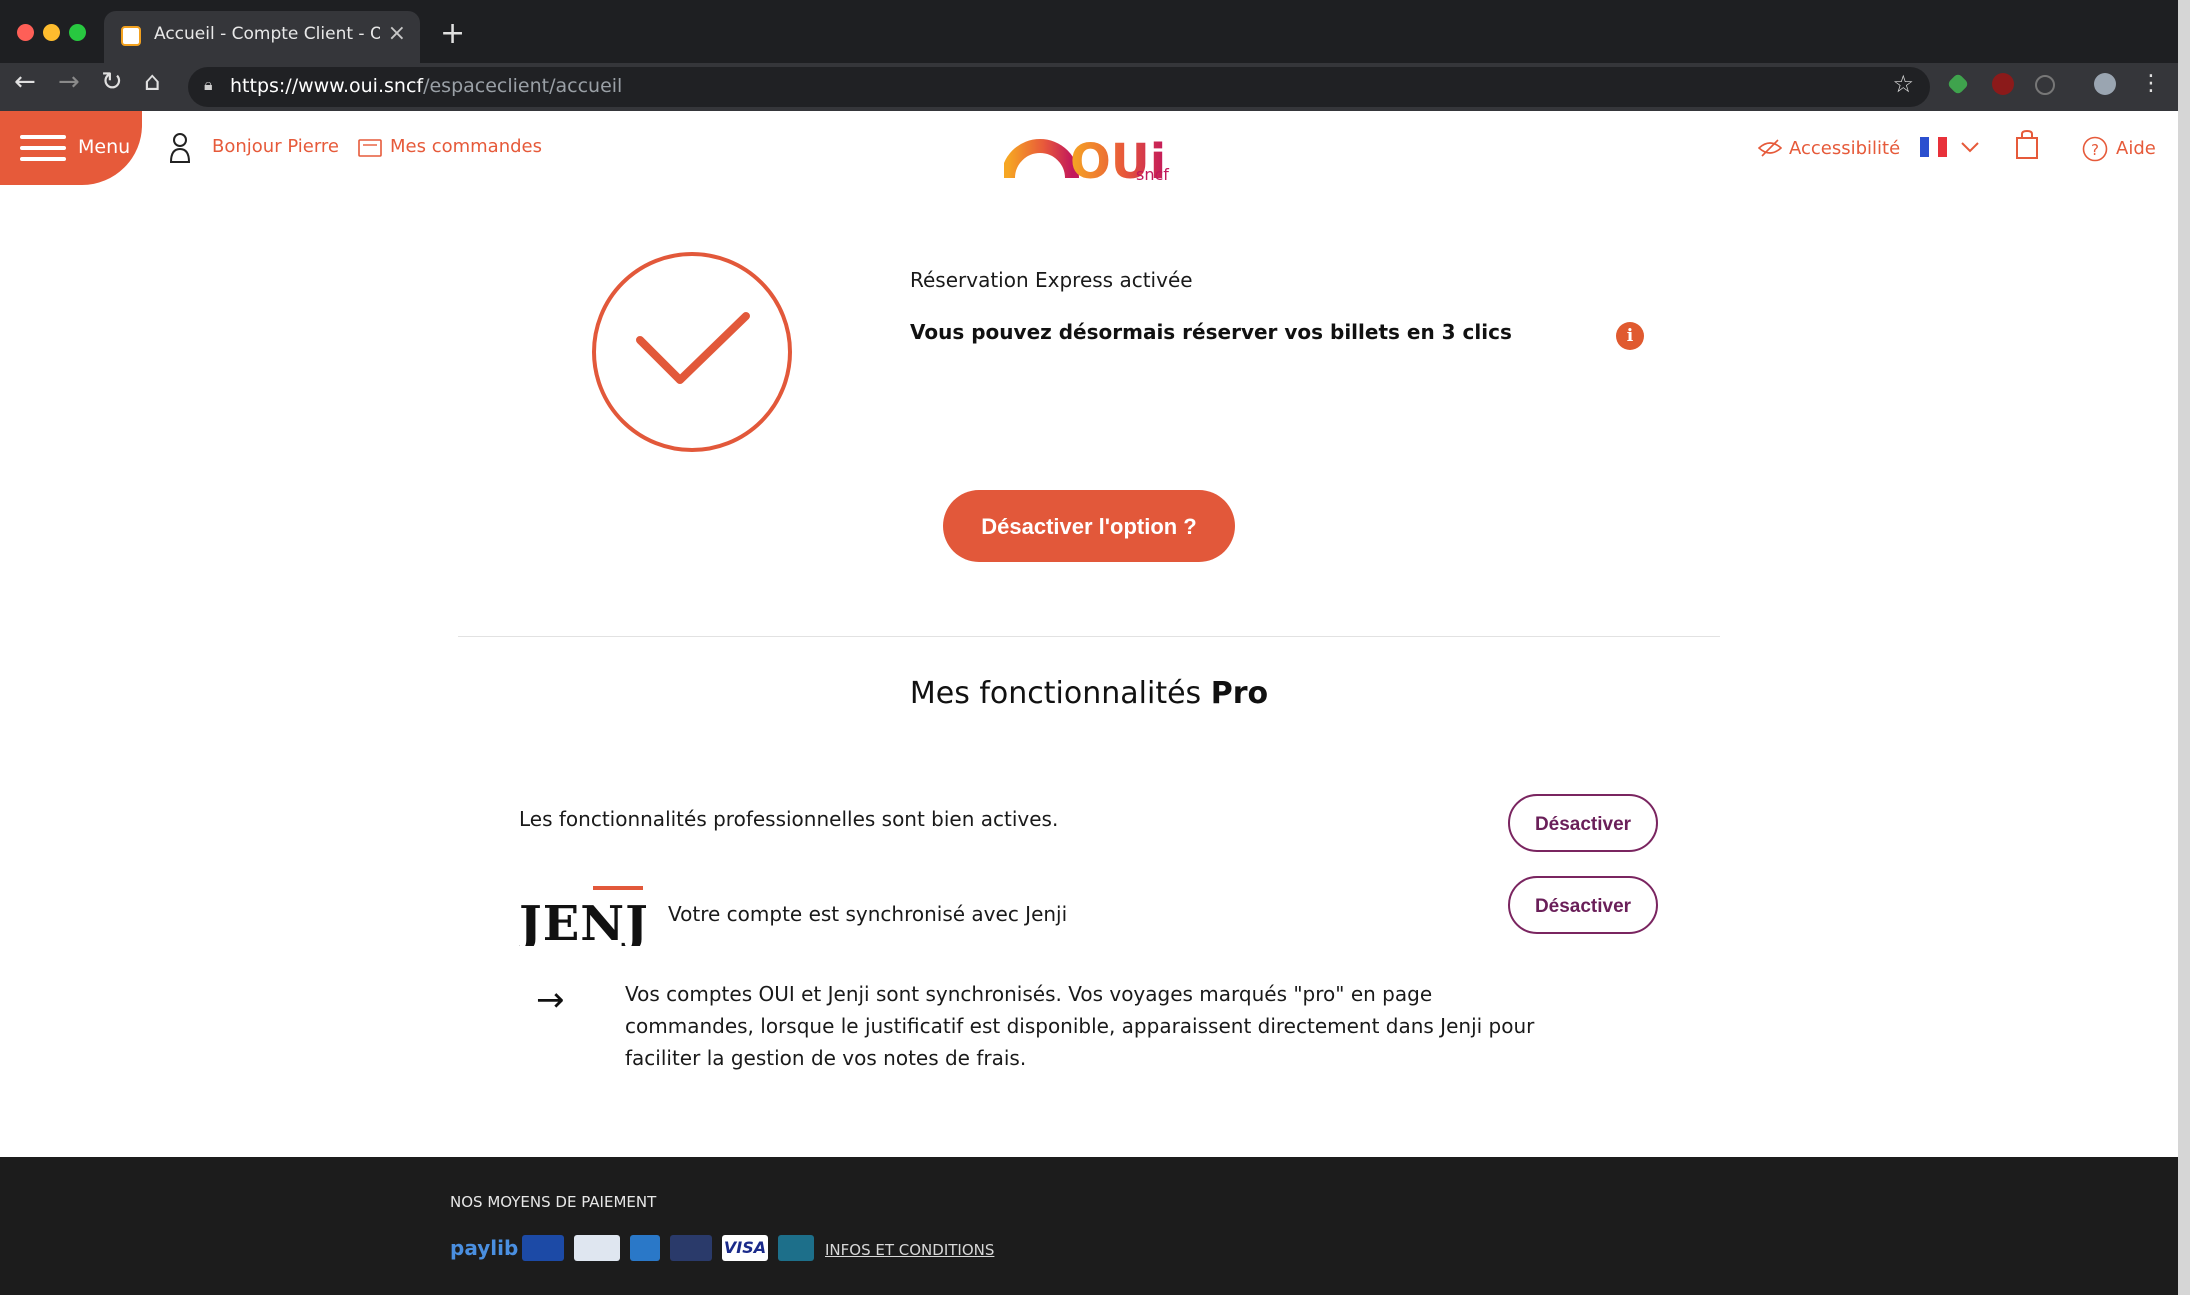 The height and width of the screenshot is (1295, 2190). What do you see at coordinates (1051, 280) in the screenshot?
I see `express-title: Réservation Express activée` at bounding box center [1051, 280].